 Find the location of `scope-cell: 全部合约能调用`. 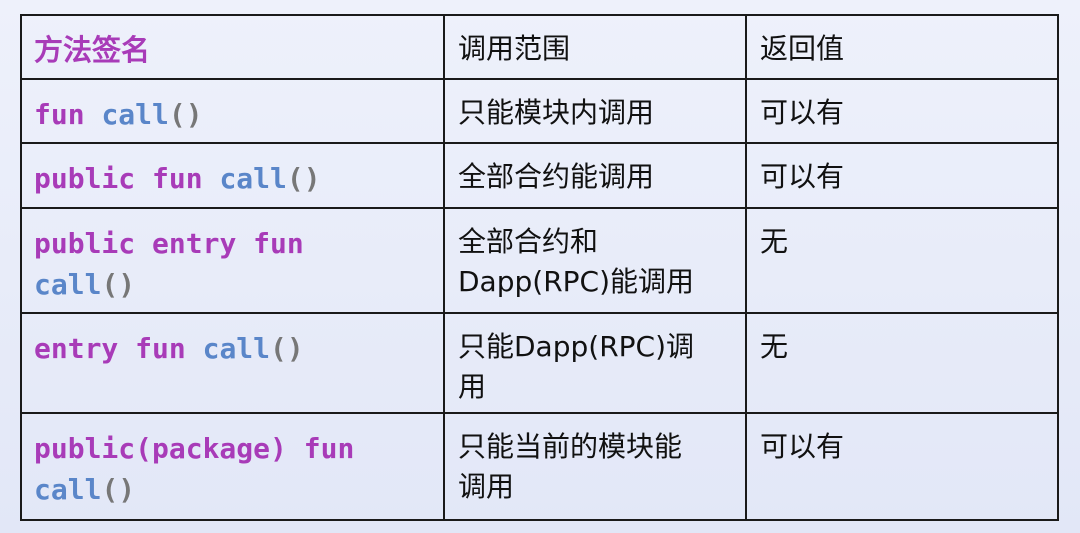

scope-cell: 全部合约能调用 is located at coordinates (595, 175).